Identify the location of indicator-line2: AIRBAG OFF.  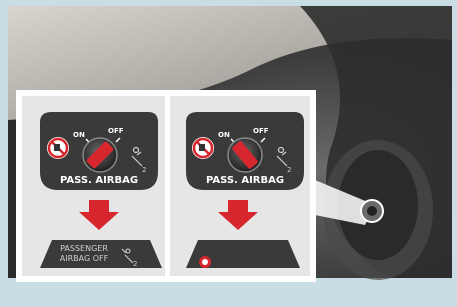
(84, 258).